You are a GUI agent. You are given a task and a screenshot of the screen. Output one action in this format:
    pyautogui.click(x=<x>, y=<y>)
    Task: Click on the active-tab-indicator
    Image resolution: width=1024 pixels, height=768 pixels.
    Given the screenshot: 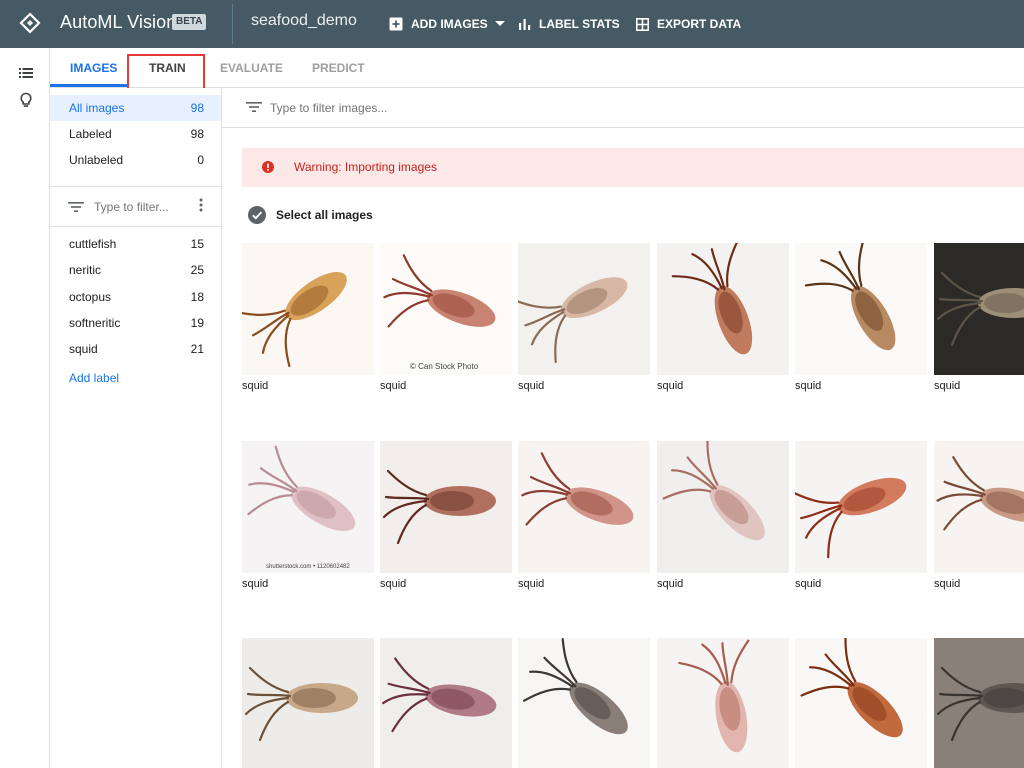 What is the action you would take?
    pyautogui.click(x=89, y=85)
    